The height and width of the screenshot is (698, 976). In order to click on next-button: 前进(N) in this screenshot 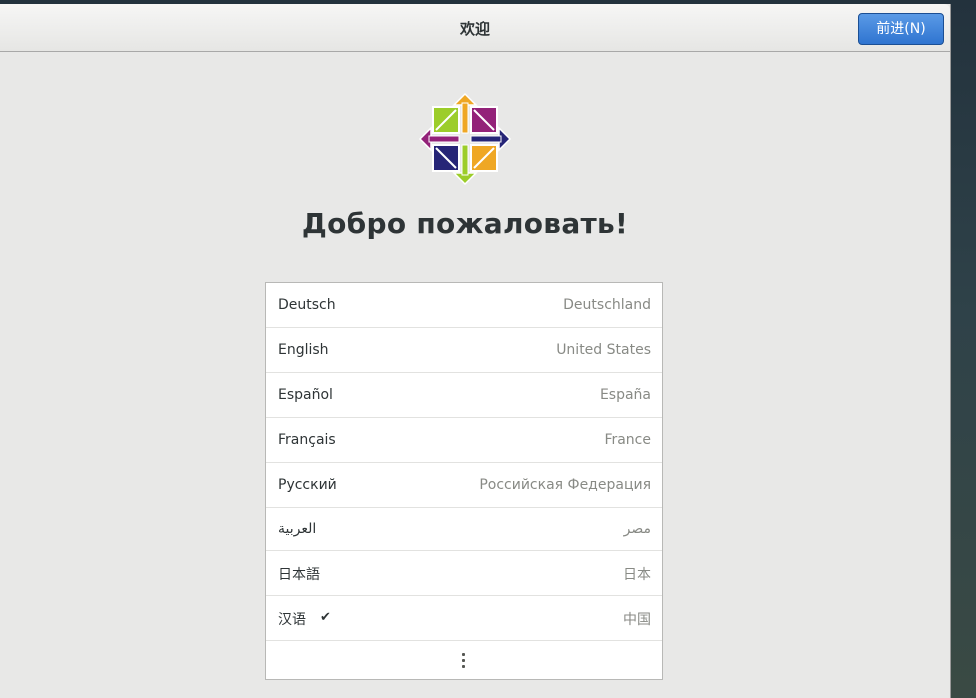, I will do `click(901, 29)`.